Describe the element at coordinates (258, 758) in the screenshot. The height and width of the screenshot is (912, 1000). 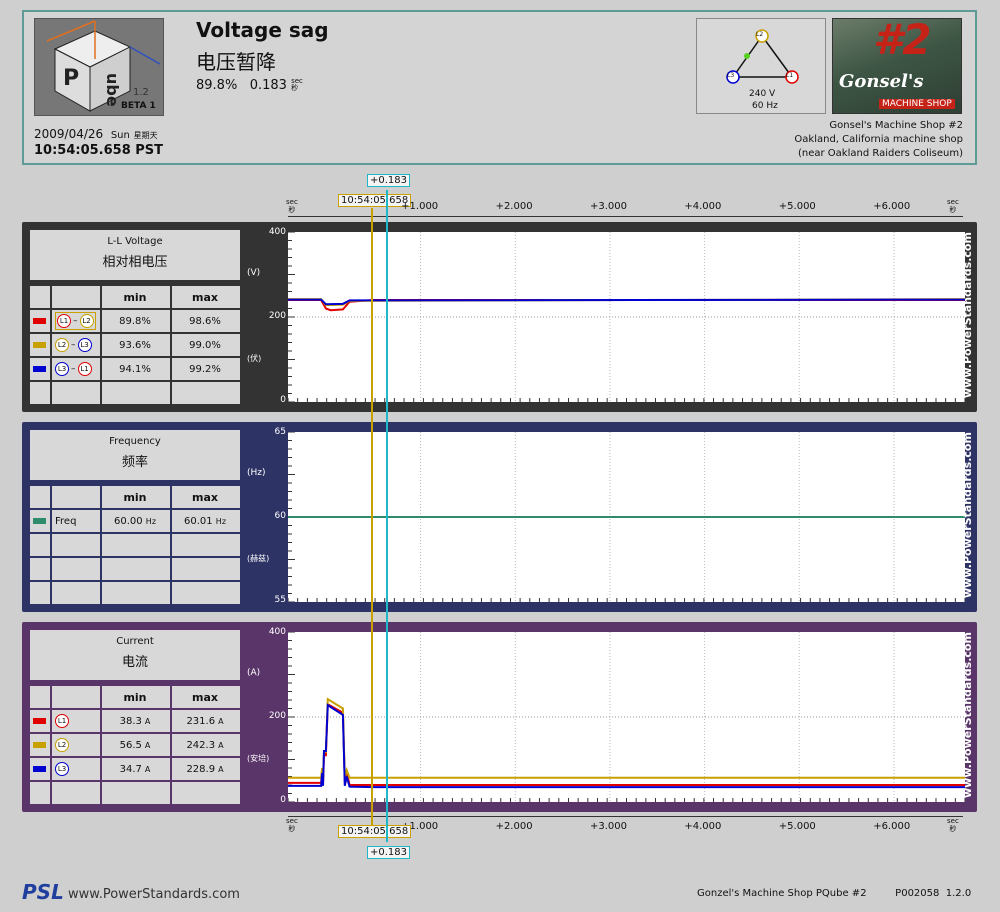
I see `current-unit-zh: (安培)` at that location.